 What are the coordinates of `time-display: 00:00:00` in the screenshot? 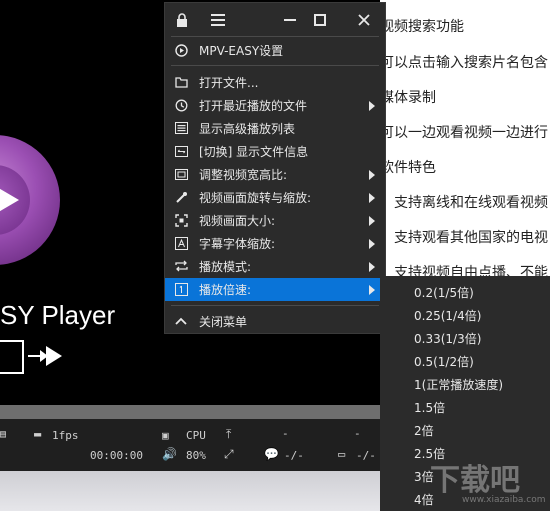 It's located at (116, 455).